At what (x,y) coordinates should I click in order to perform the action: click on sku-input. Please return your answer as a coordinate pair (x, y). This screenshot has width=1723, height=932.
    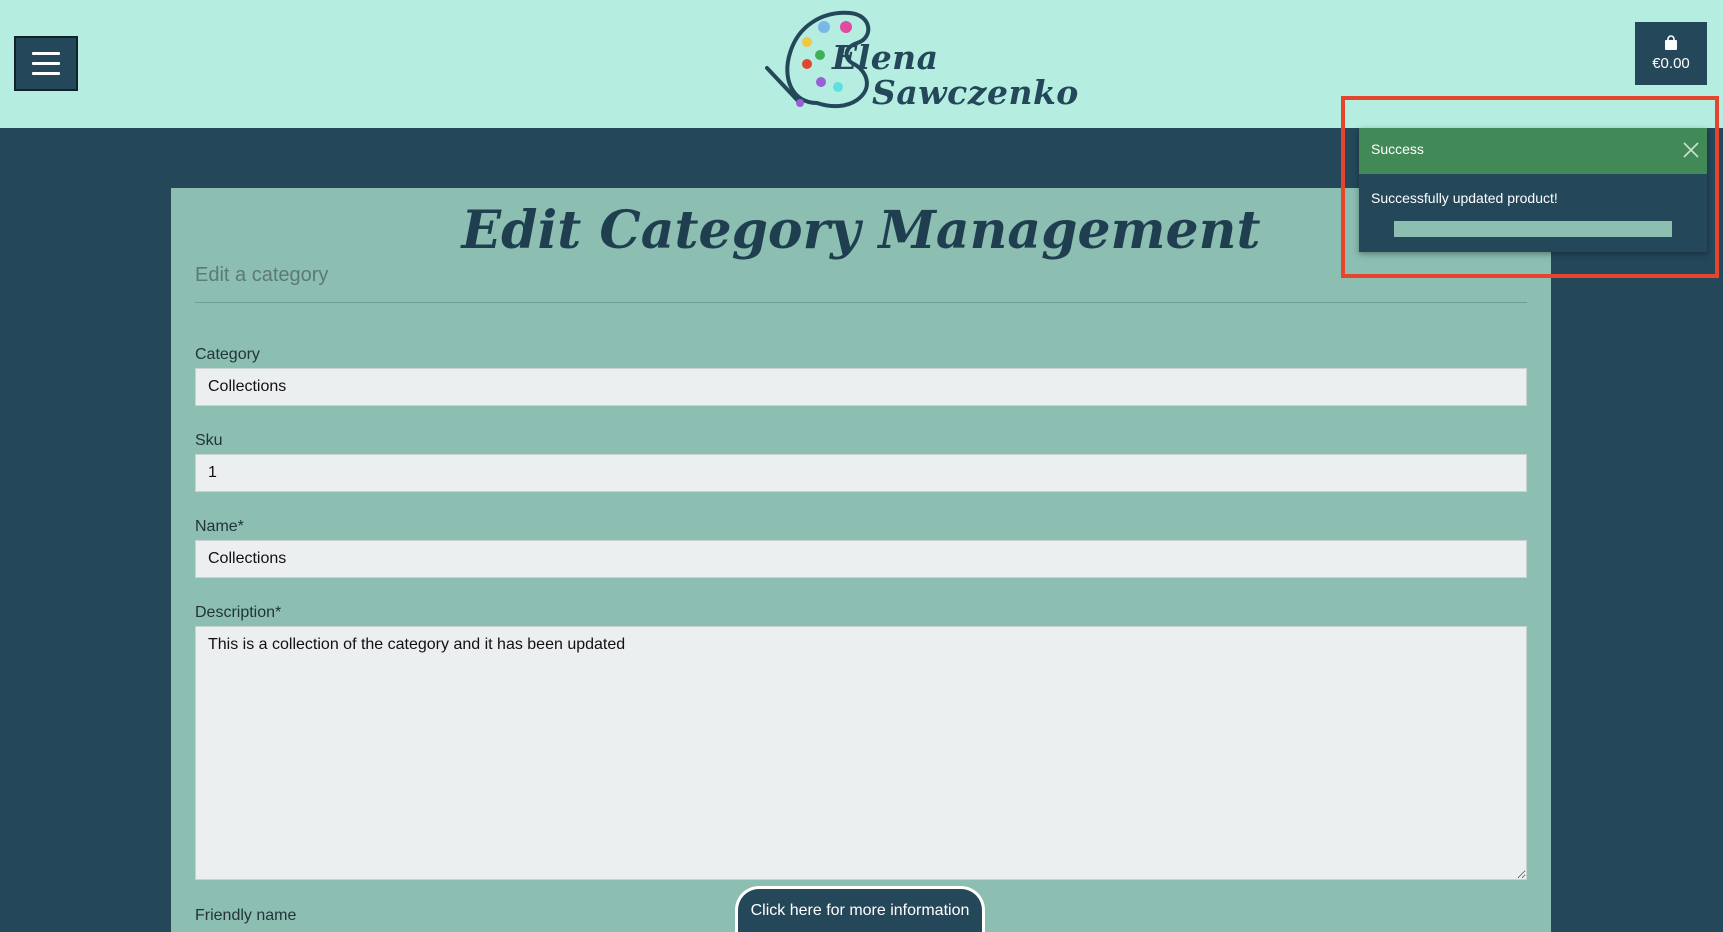
    Looking at the image, I should click on (861, 473).